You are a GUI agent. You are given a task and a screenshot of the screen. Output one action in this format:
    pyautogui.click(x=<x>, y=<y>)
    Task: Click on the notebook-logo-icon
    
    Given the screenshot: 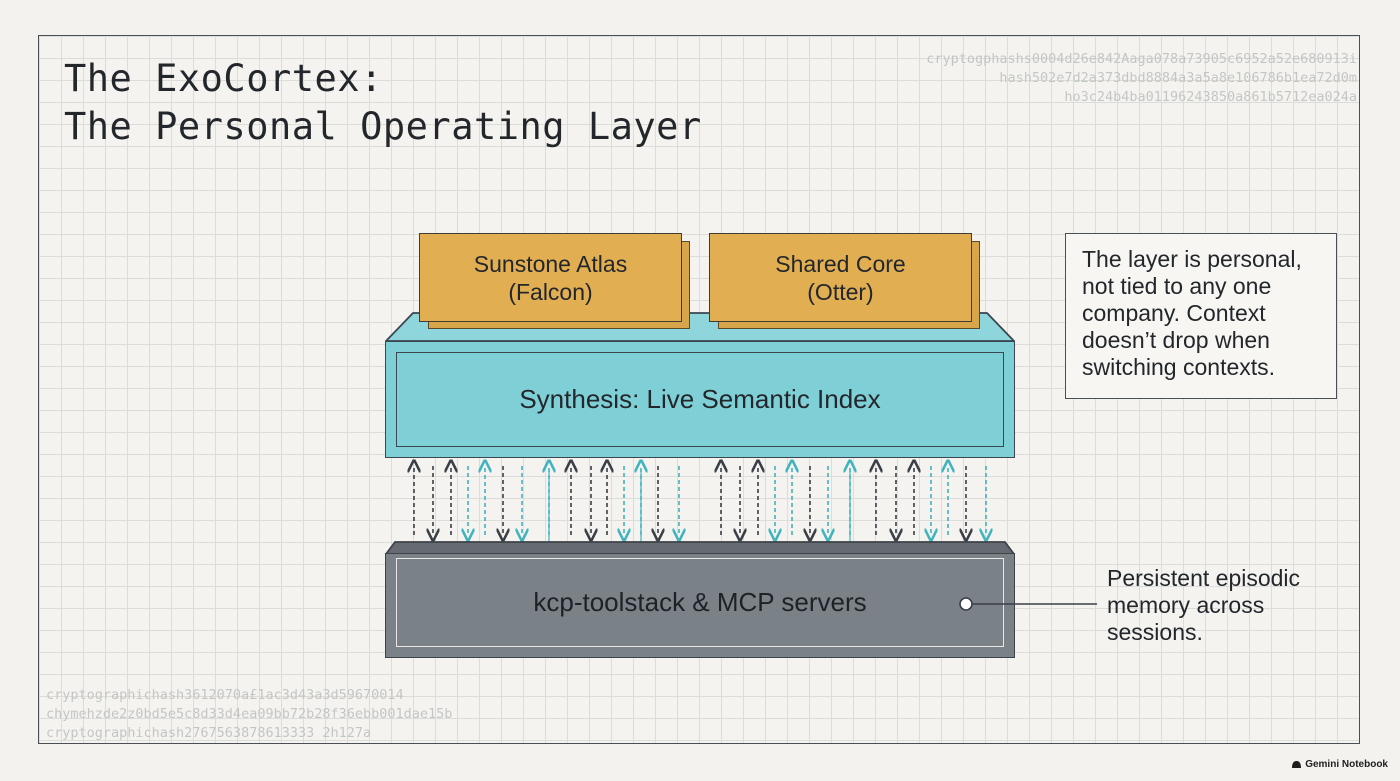 What is the action you would take?
    pyautogui.click(x=1297, y=764)
    